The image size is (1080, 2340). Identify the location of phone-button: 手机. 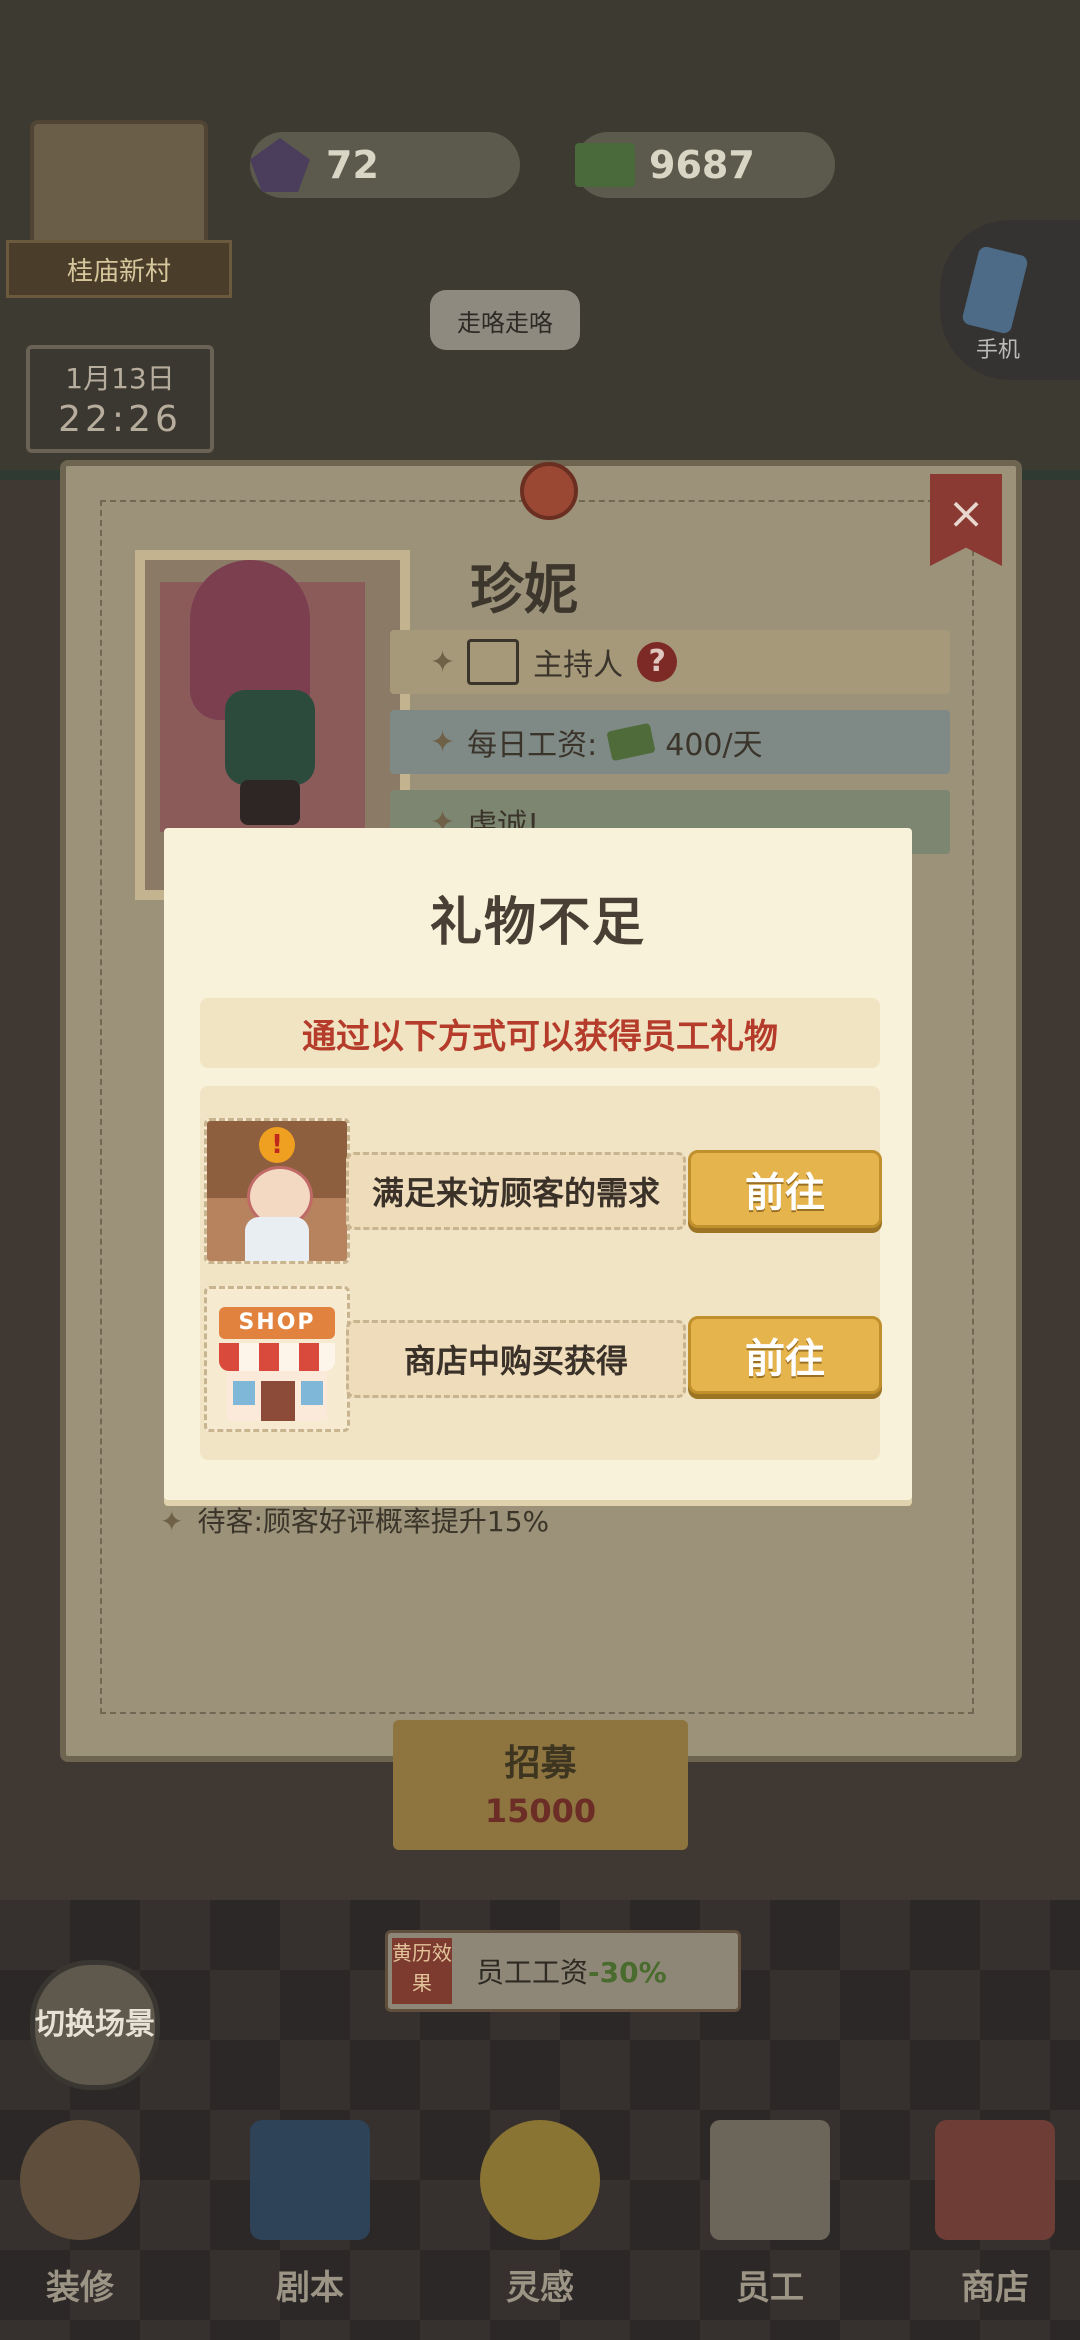
(1010, 300).